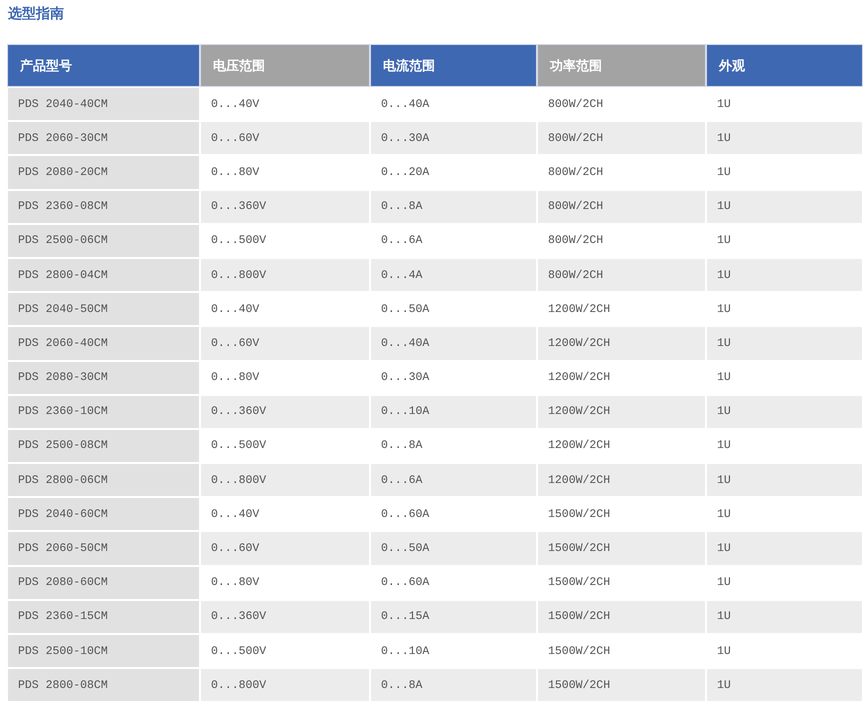 The height and width of the screenshot is (704, 865). Describe the element at coordinates (36, 14) in the screenshot. I see `page-title: 选型指南` at that location.